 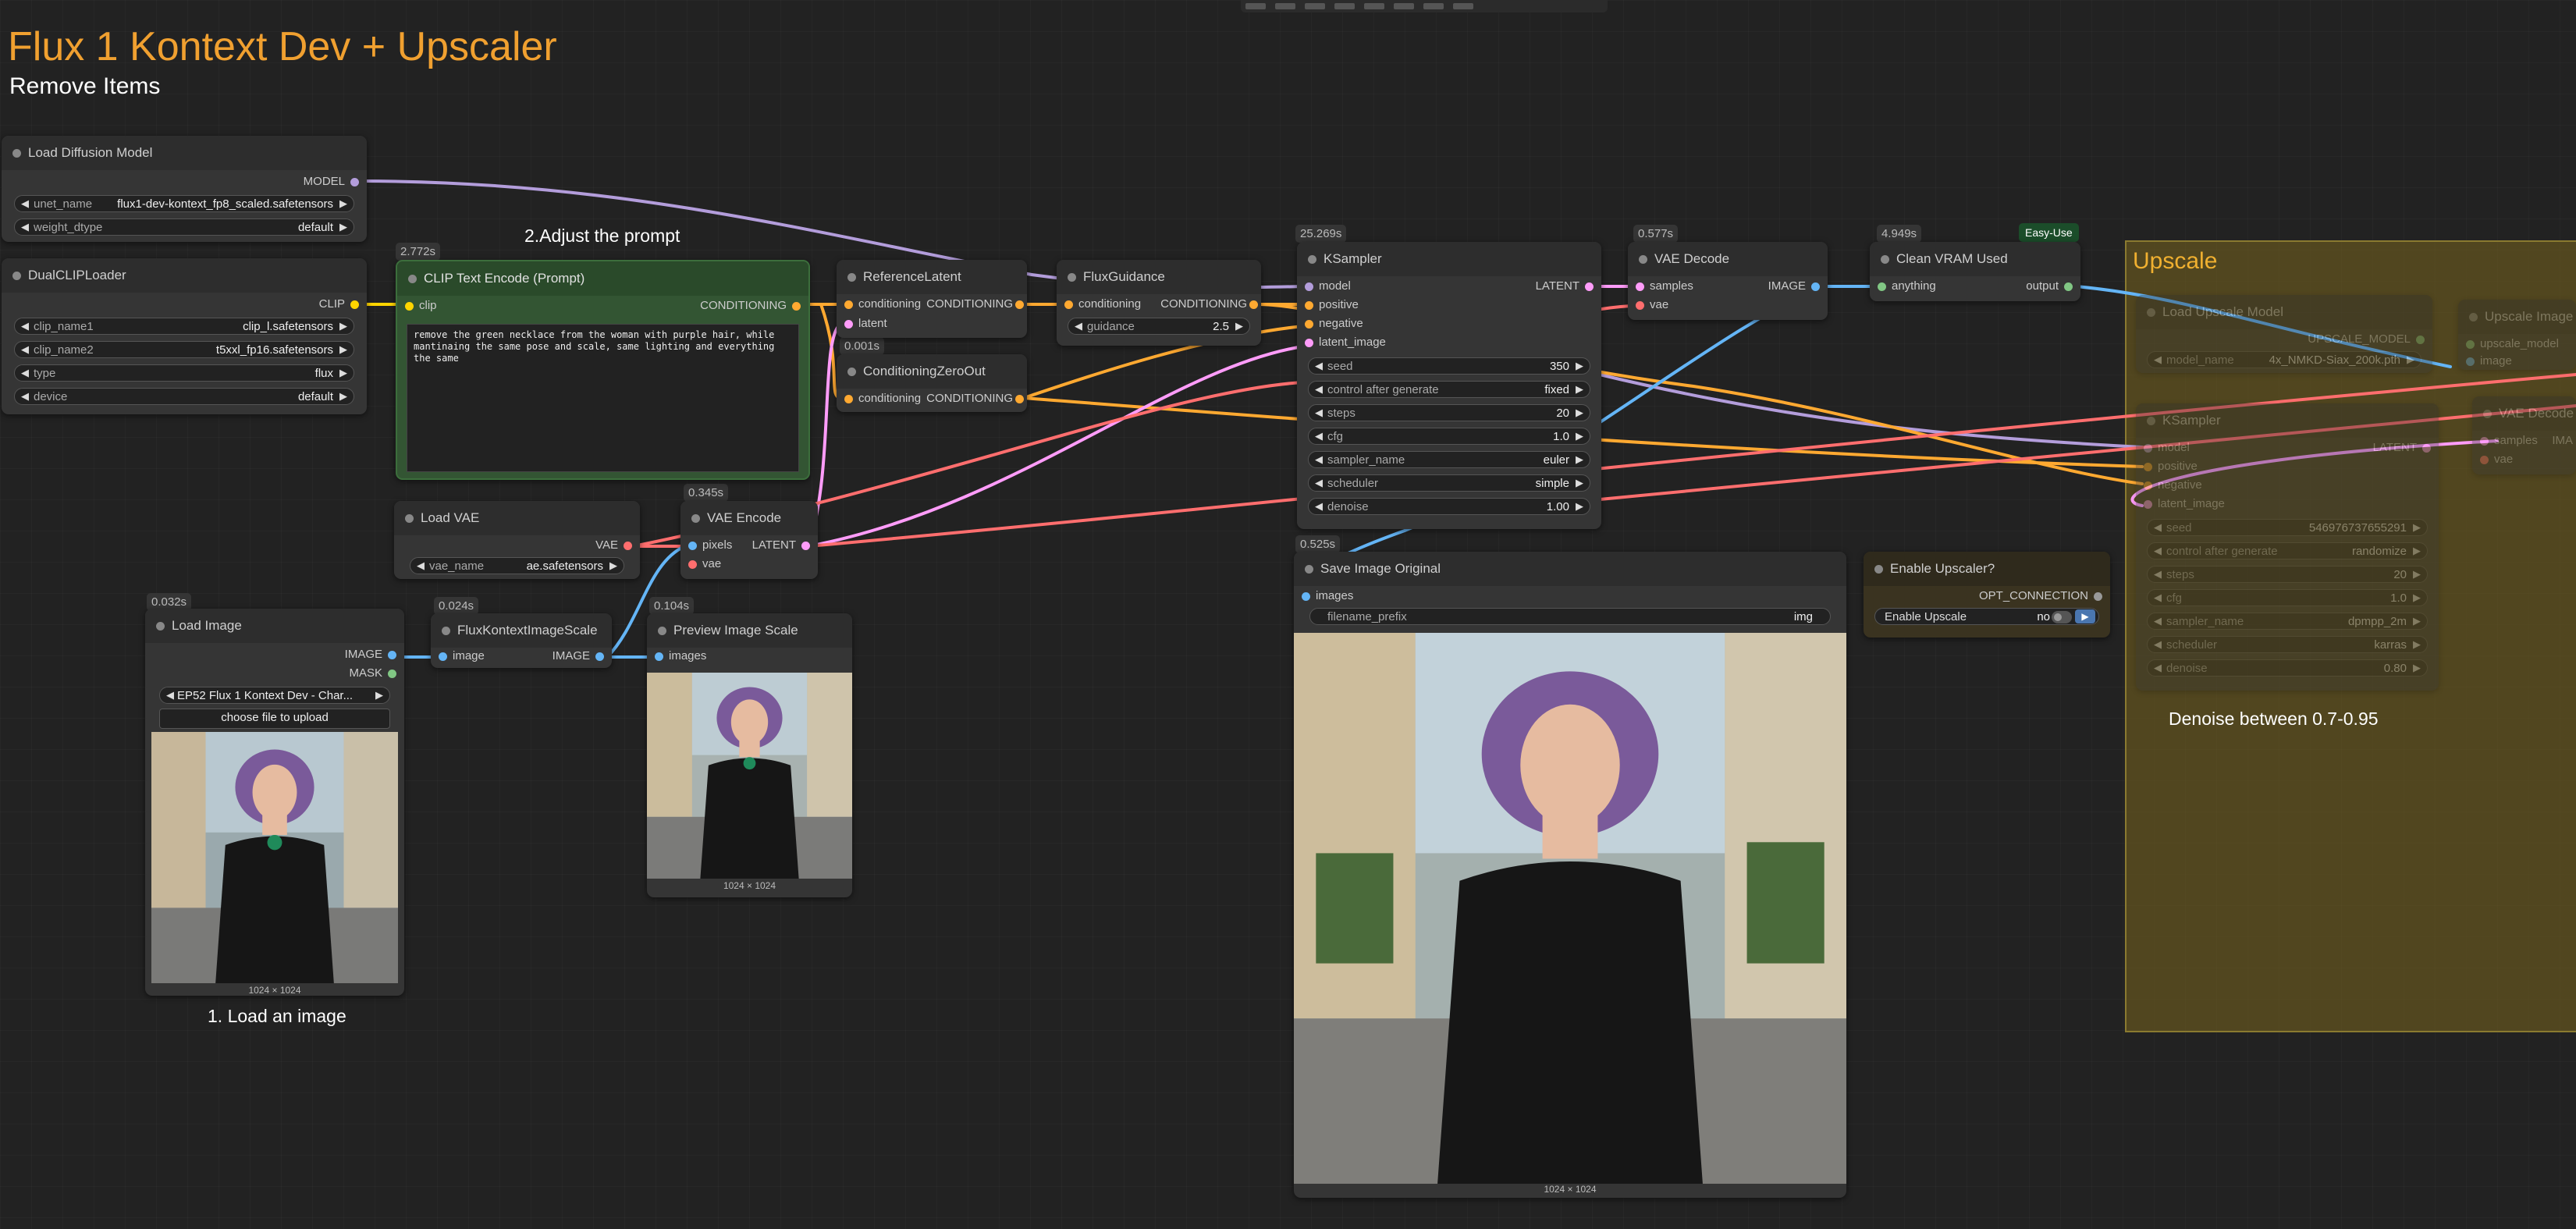 What do you see at coordinates (2287, 644) in the screenshot?
I see `widget-scheduler: ◀ scheduler karras ▶` at bounding box center [2287, 644].